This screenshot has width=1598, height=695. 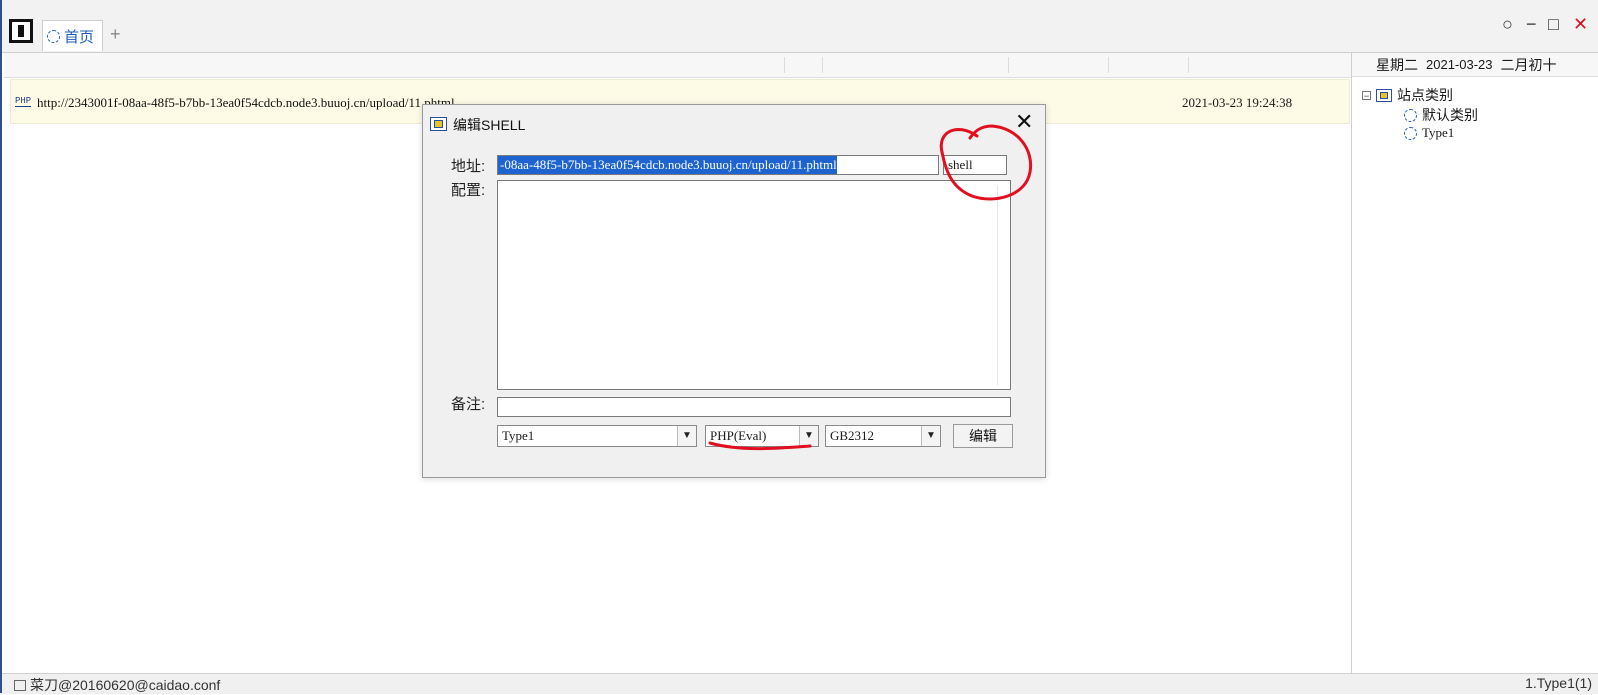 What do you see at coordinates (883, 436) in the screenshot?
I see `encoding-select: GB2312 ▼` at bounding box center [883, 436].